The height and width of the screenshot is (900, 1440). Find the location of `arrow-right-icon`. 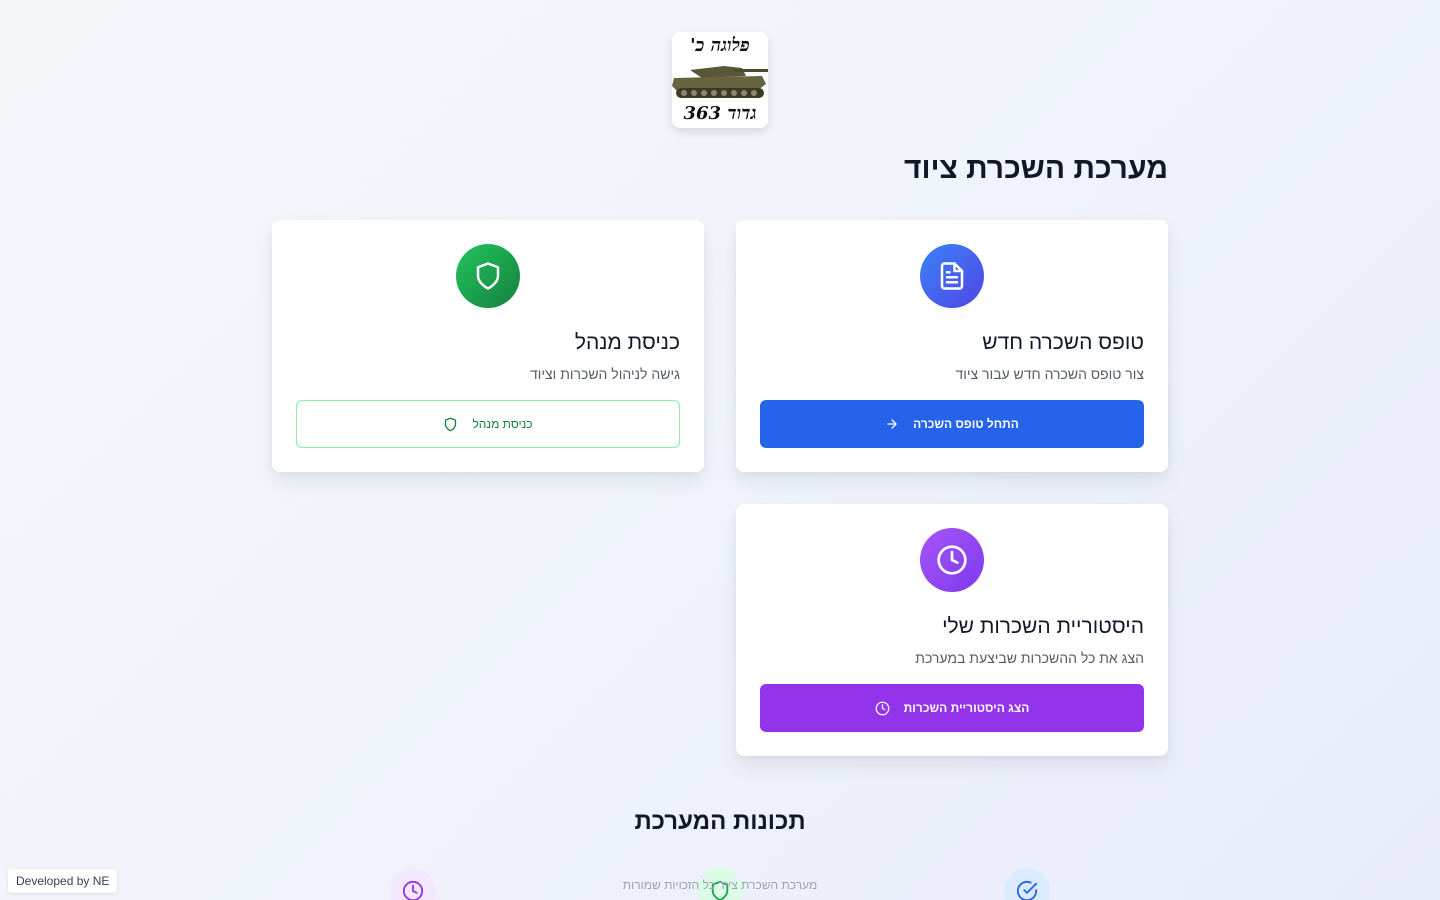

arrow-right-icon is located at coordinates (892, 424).